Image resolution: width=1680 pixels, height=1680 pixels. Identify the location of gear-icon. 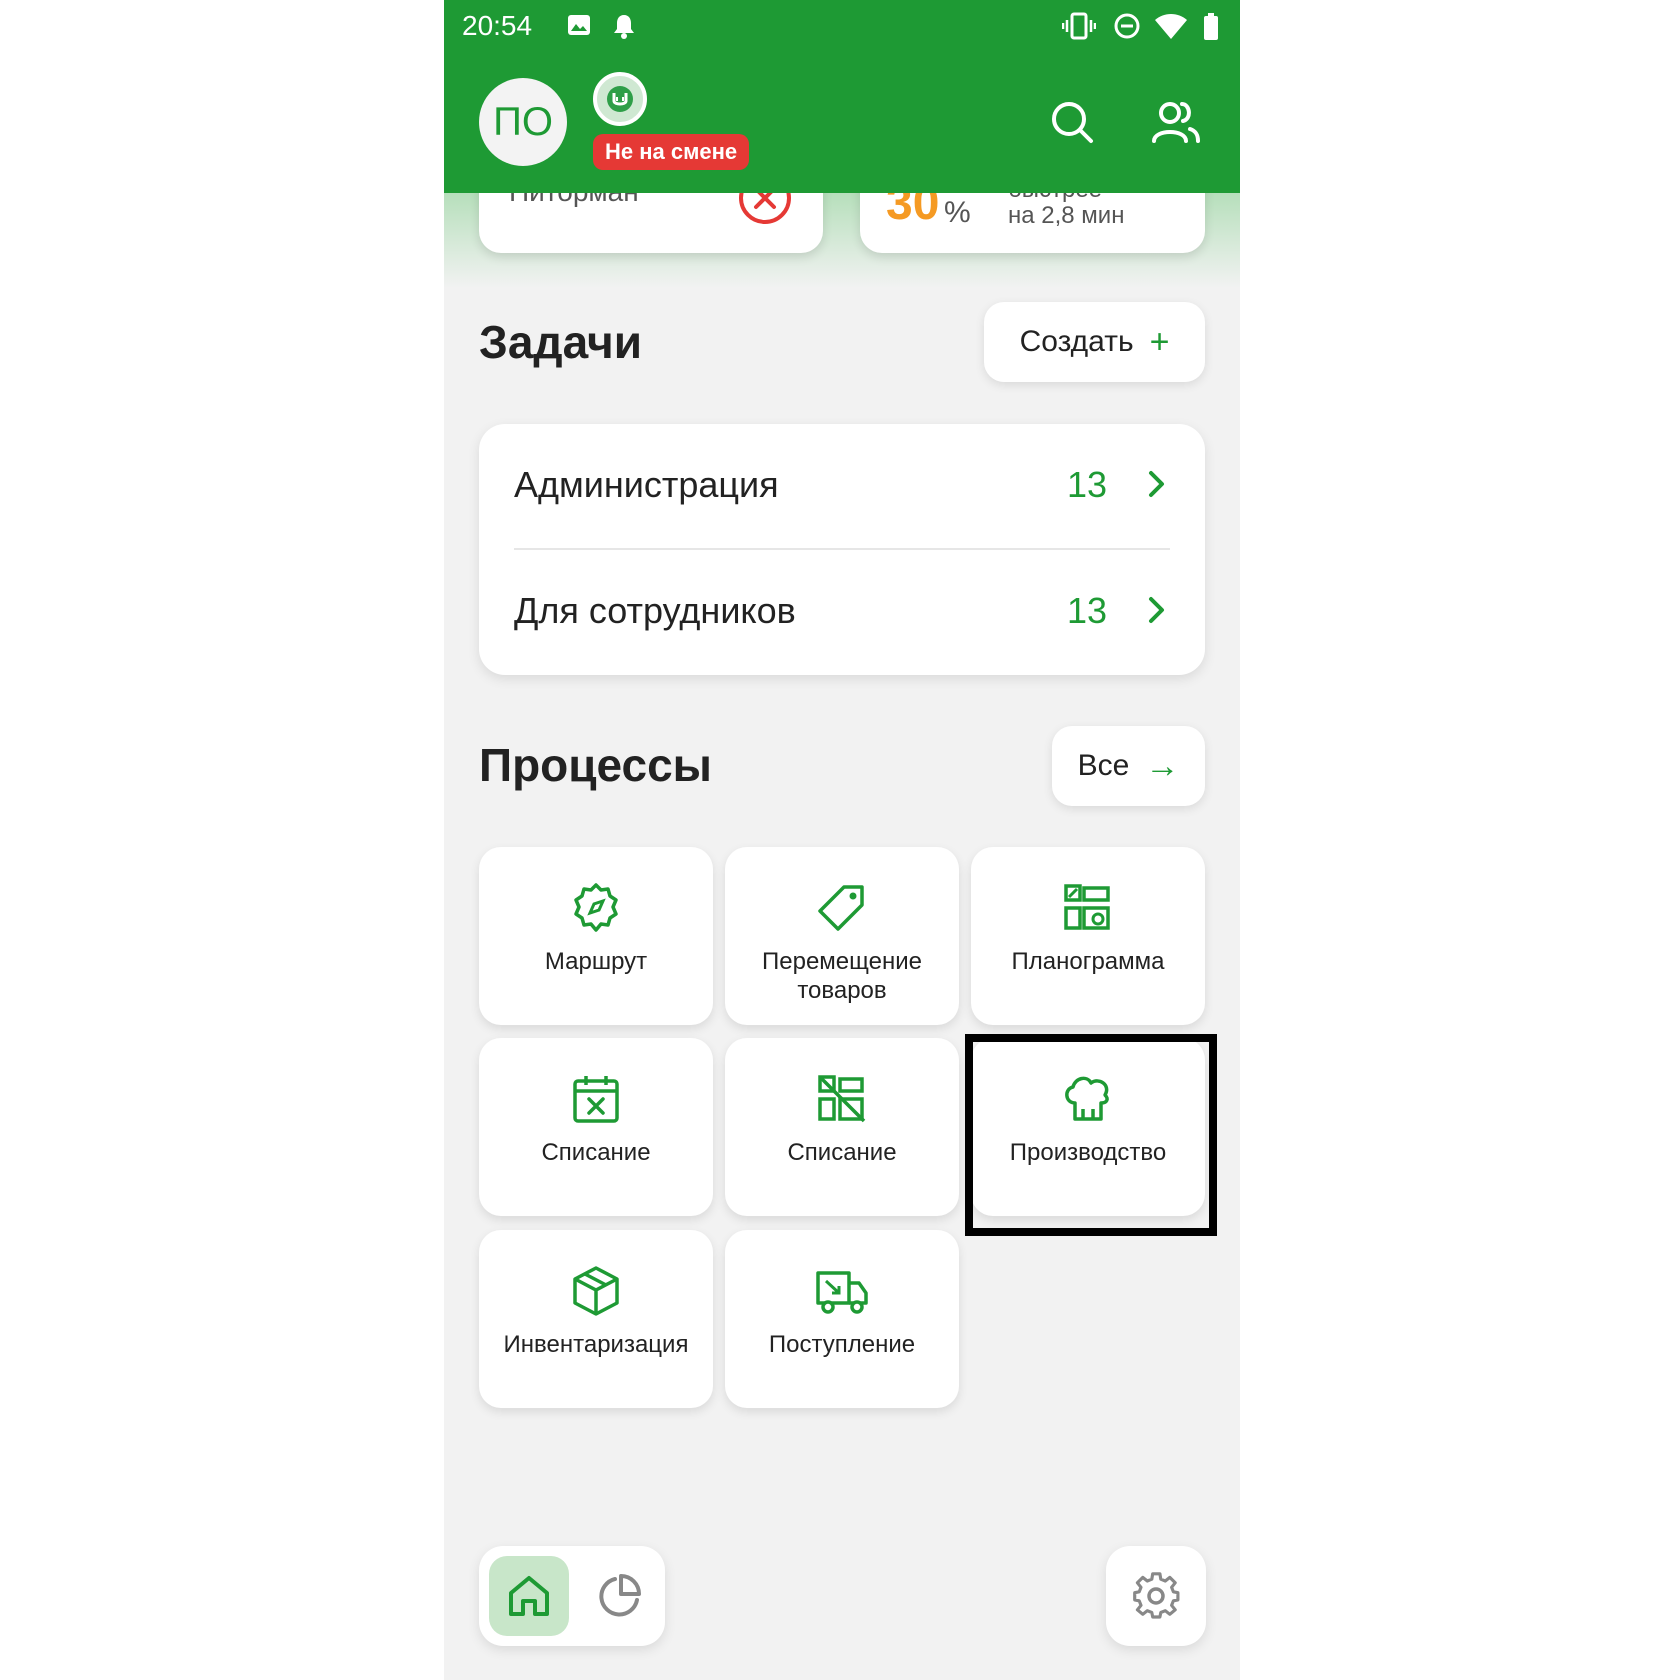
(1156, 1595).